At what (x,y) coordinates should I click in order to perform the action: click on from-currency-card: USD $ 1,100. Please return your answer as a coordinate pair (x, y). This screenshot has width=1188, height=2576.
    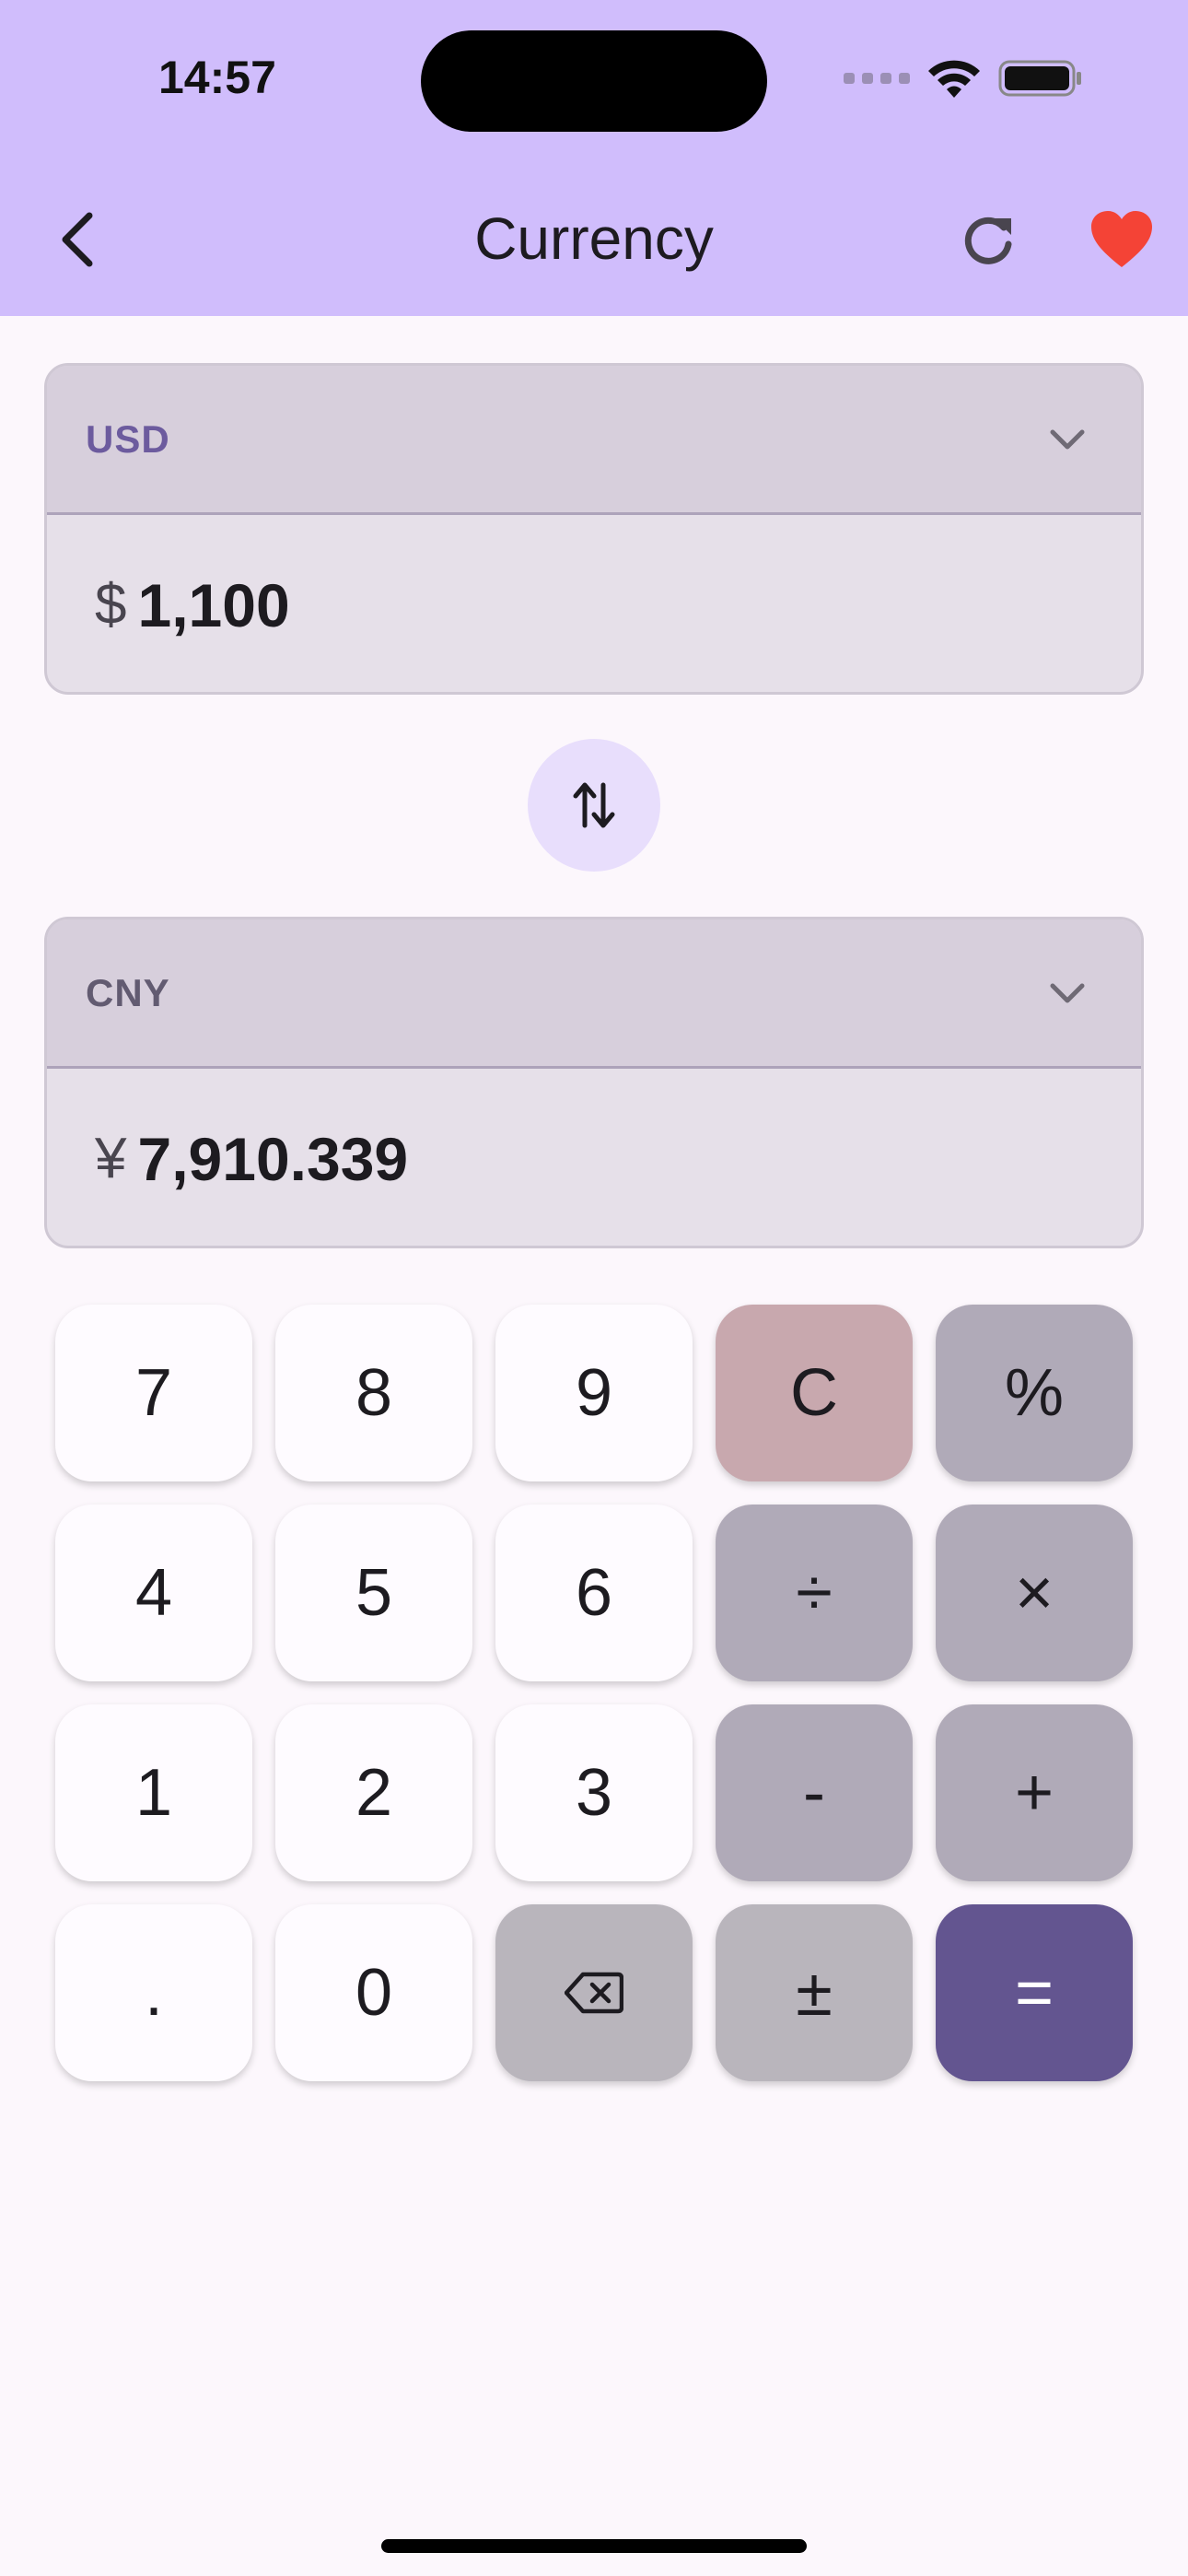
    Looking at the image, I should click on (594, 529).